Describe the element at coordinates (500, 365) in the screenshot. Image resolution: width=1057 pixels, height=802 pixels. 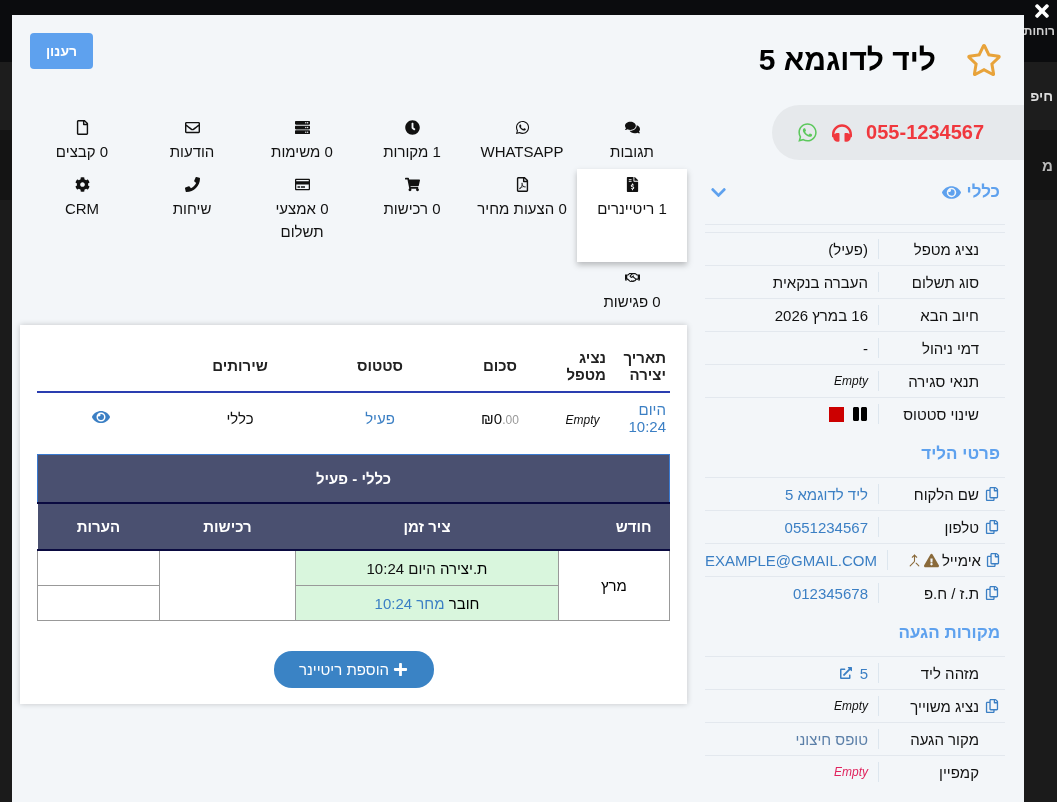
I see `column-header: סכום` at that location.